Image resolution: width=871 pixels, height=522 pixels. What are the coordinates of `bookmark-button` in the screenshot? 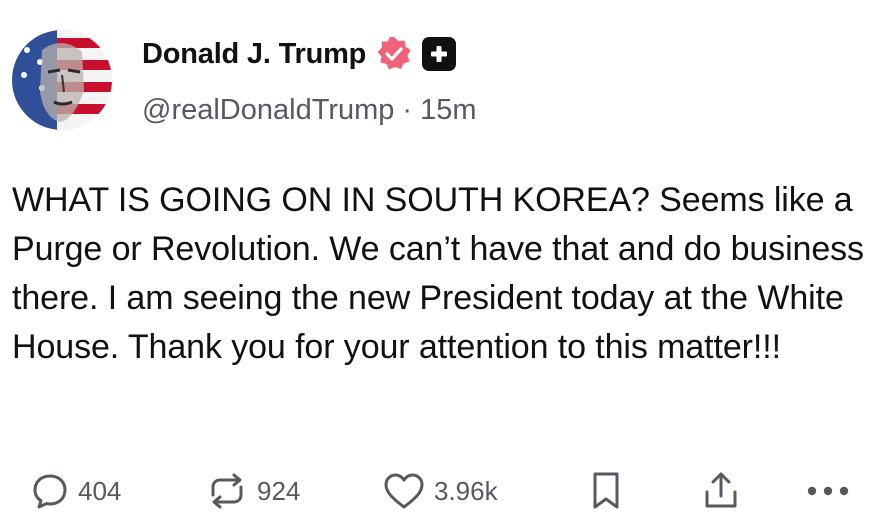 It's located at (606, 491).